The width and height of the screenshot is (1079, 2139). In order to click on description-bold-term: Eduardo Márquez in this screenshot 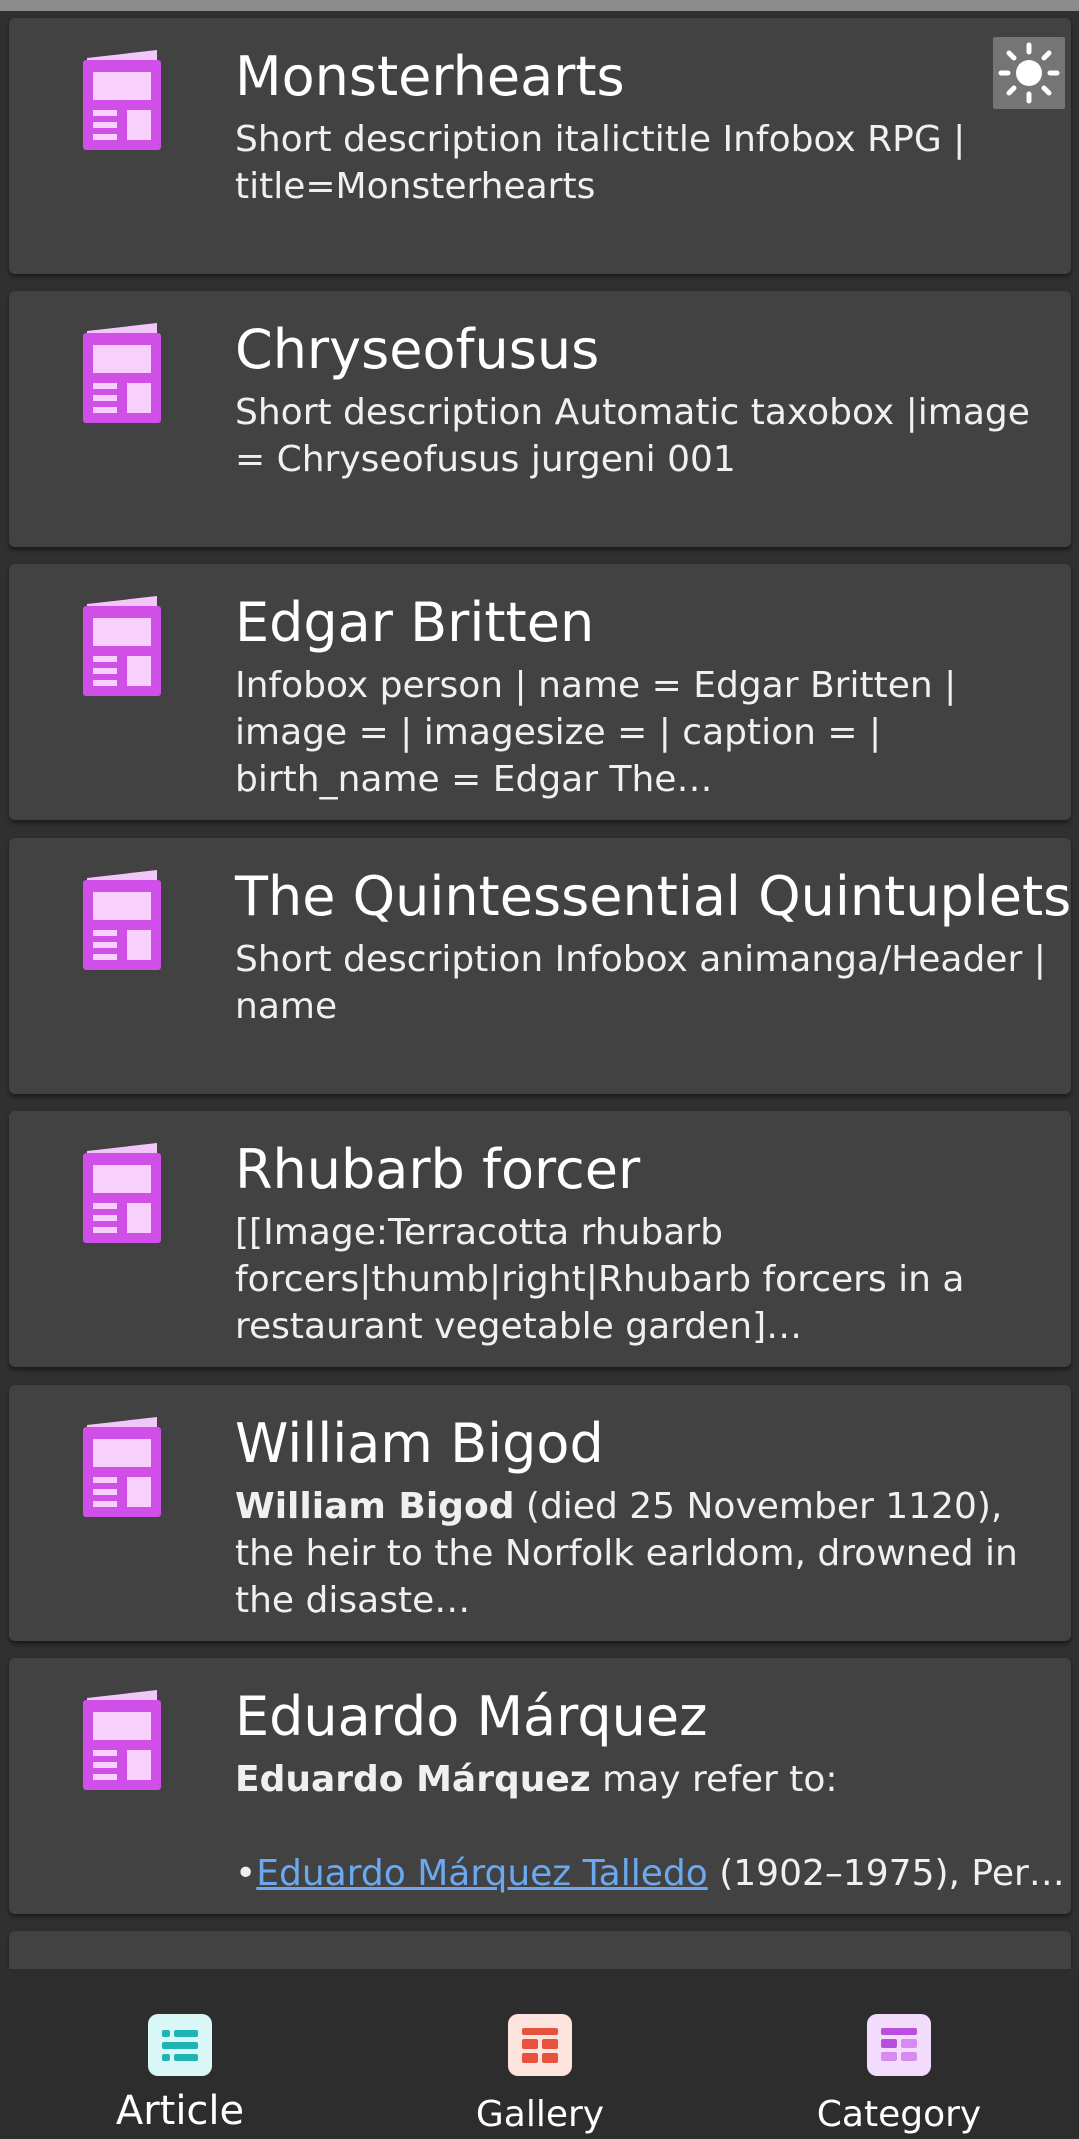, I will do `click(413, 1779)`.